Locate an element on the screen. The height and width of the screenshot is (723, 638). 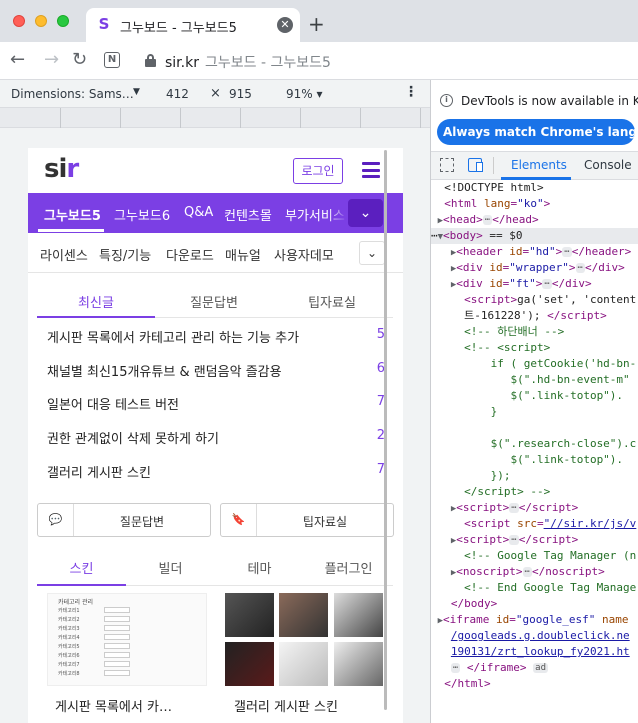
back-arrow-icon: ← is located at coordinates (17, 60).